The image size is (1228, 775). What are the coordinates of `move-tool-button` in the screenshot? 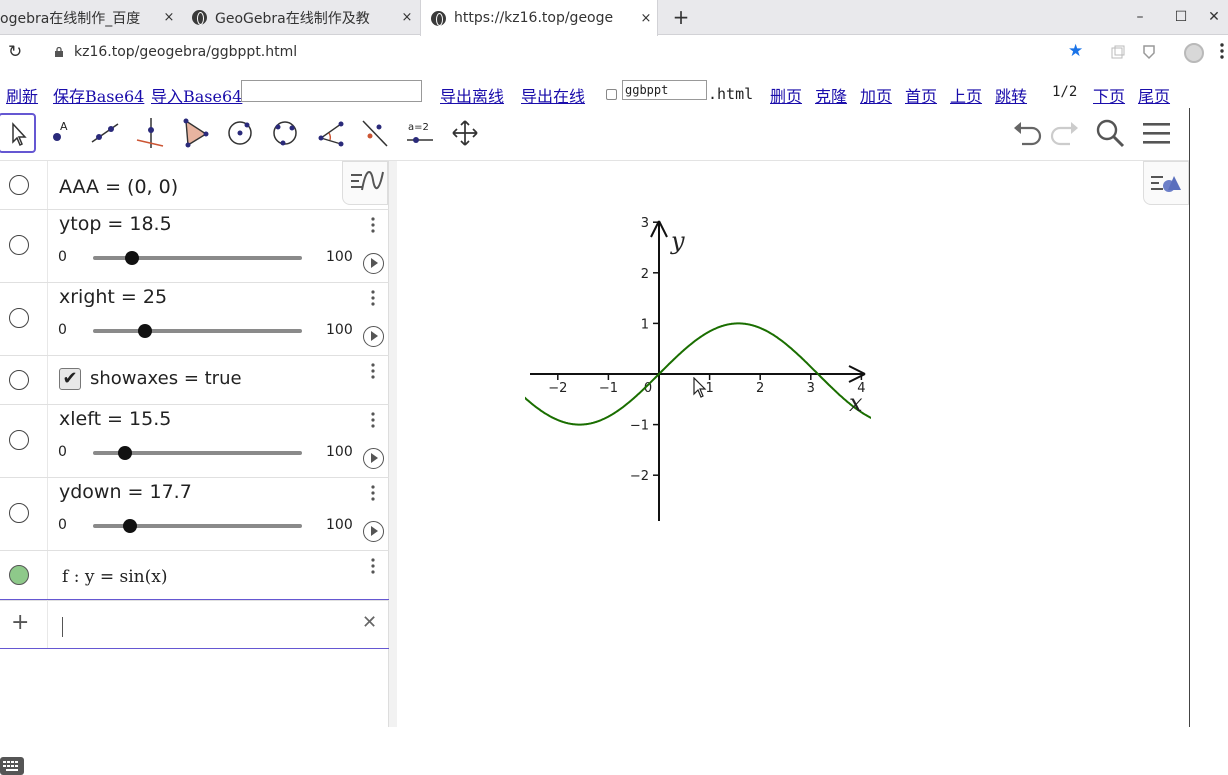 It's located at (18, 133).